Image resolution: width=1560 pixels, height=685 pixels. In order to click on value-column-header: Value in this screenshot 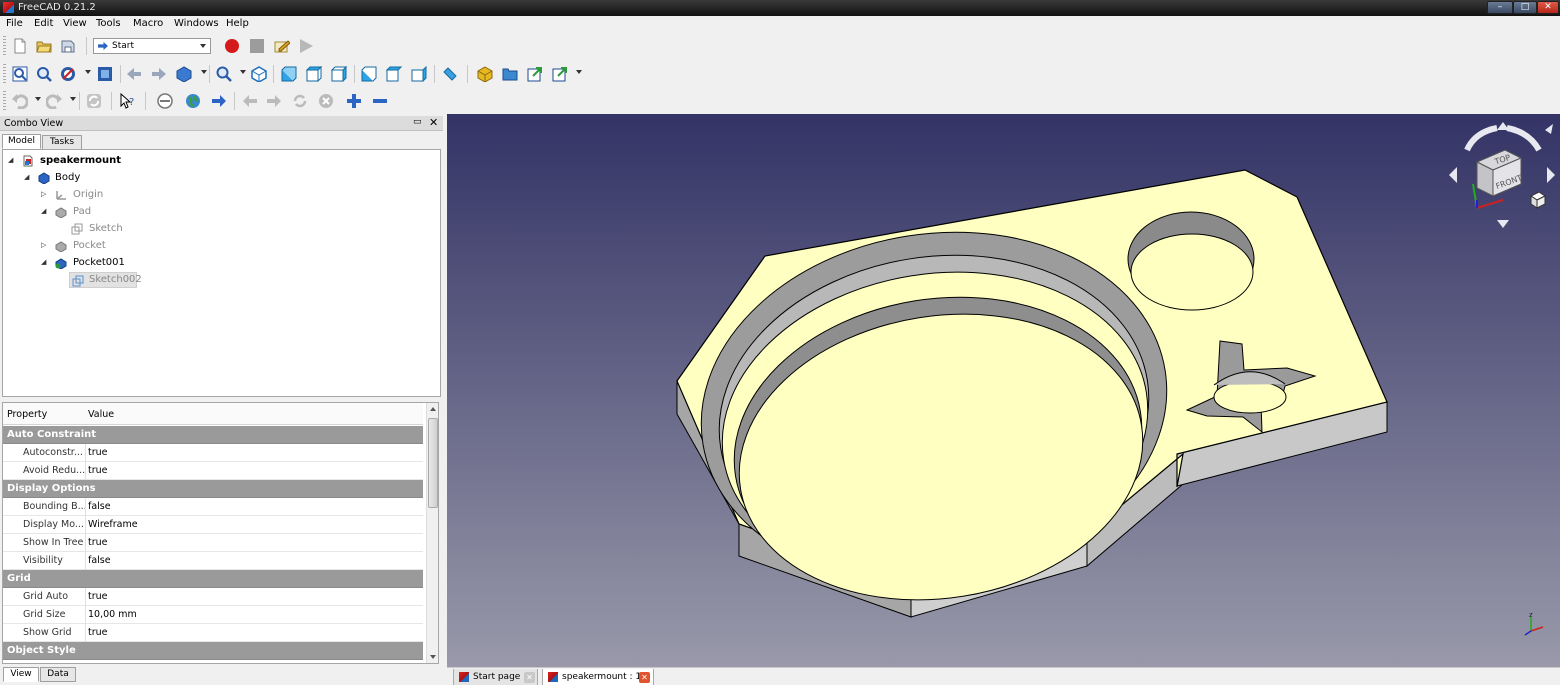, I will do `click(101, 414)`.